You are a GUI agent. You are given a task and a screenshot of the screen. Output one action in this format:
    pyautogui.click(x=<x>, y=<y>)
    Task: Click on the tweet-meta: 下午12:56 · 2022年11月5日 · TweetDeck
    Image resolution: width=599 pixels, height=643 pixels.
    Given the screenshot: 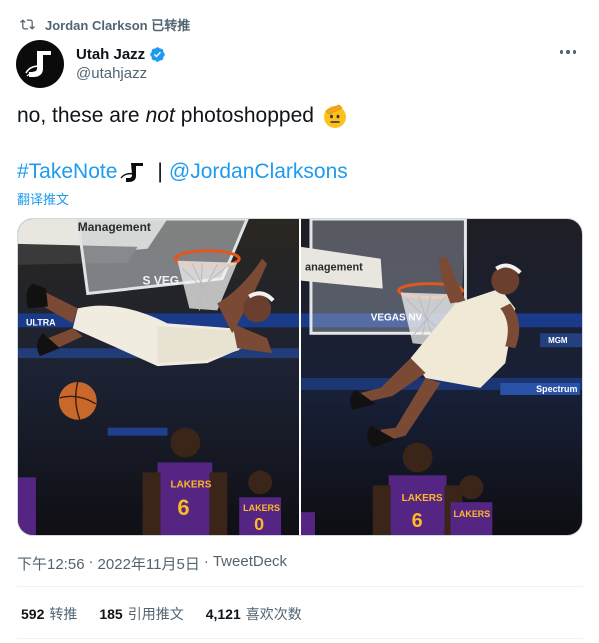 What is the action you would take?
    pyautogui.click(x=152, y=563)
    